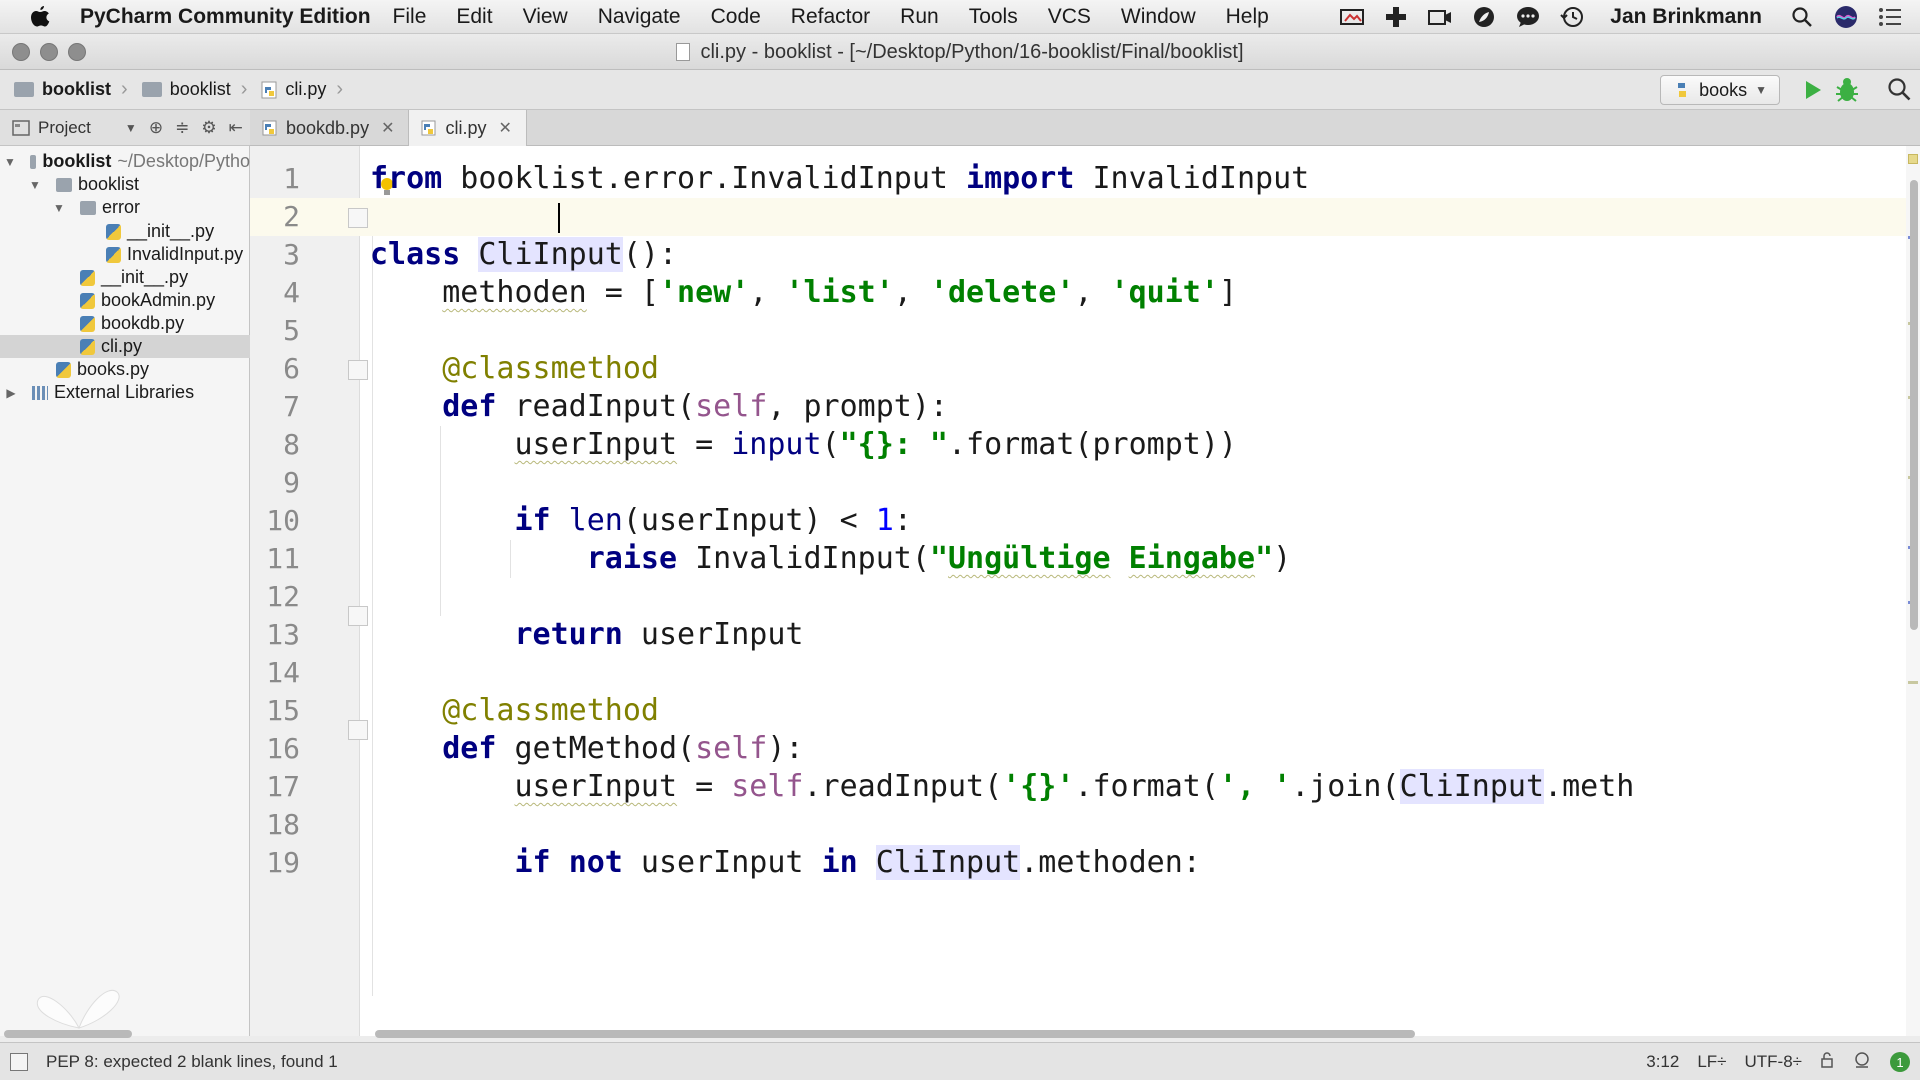 The image size is (1920, 1080). I want to click on code-token: CliInput, so click(948, 862).